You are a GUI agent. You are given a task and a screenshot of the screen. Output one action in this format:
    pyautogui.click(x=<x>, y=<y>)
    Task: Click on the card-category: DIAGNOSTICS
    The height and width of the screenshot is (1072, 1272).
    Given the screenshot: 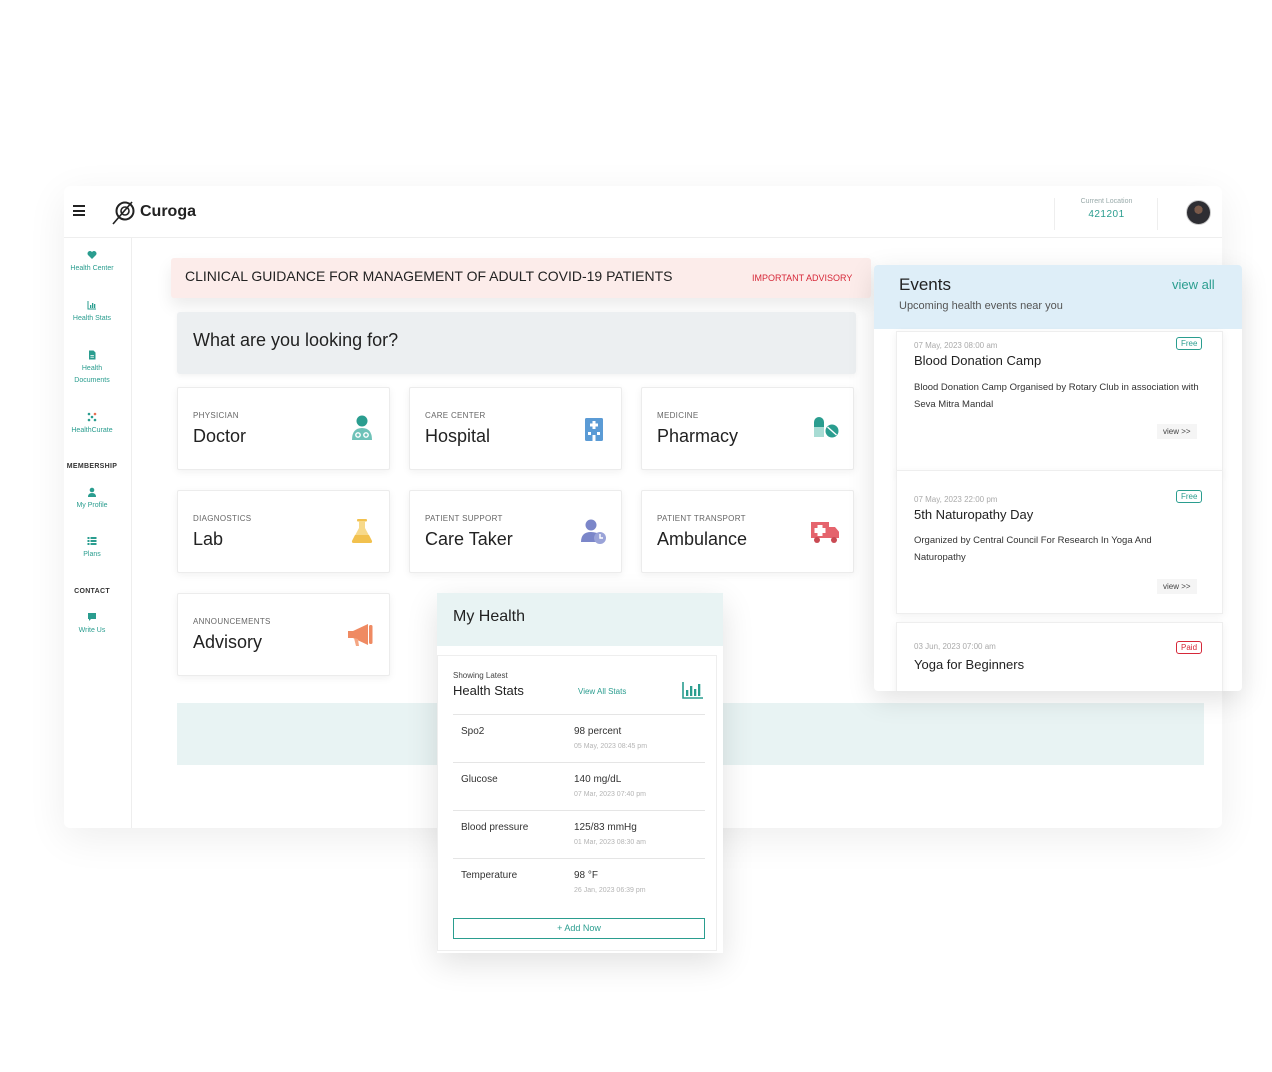 What is the action you would take?
    pyautogui.click(x=222, y=518)
    